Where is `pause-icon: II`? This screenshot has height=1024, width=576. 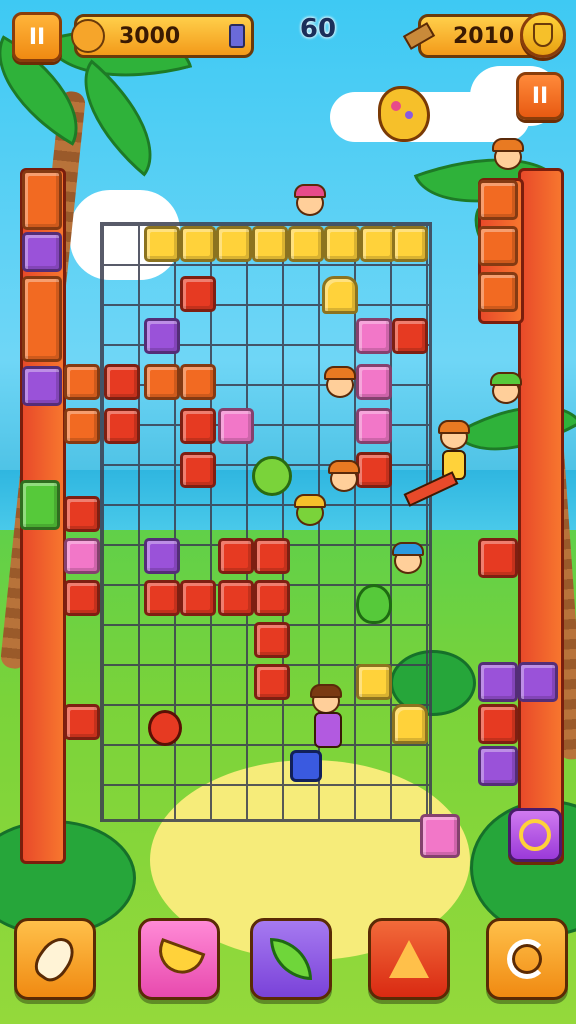 pause-icon: II is located at coordinates (37, 37).